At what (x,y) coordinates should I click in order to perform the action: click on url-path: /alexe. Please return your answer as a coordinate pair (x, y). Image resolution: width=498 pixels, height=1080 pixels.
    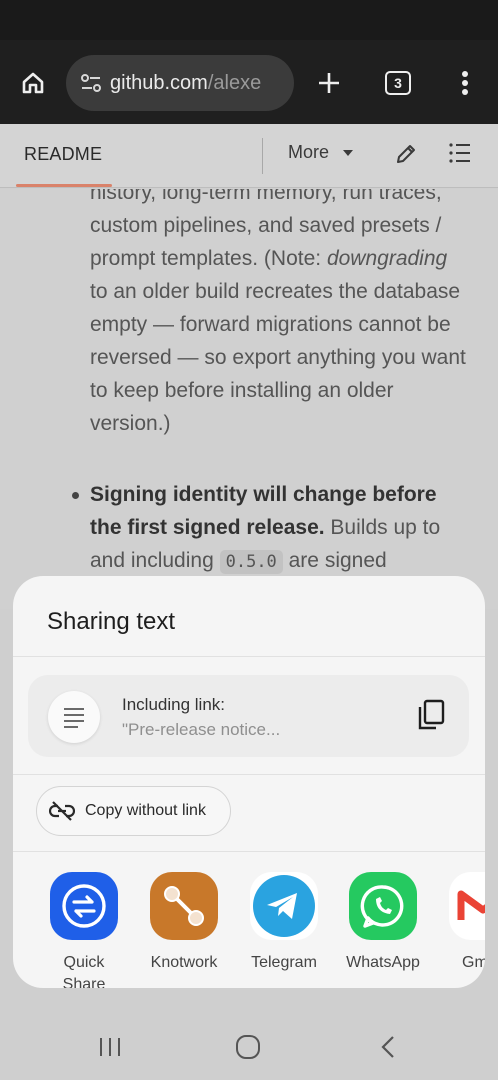
    Looking at the image, I should click on (234, 82).